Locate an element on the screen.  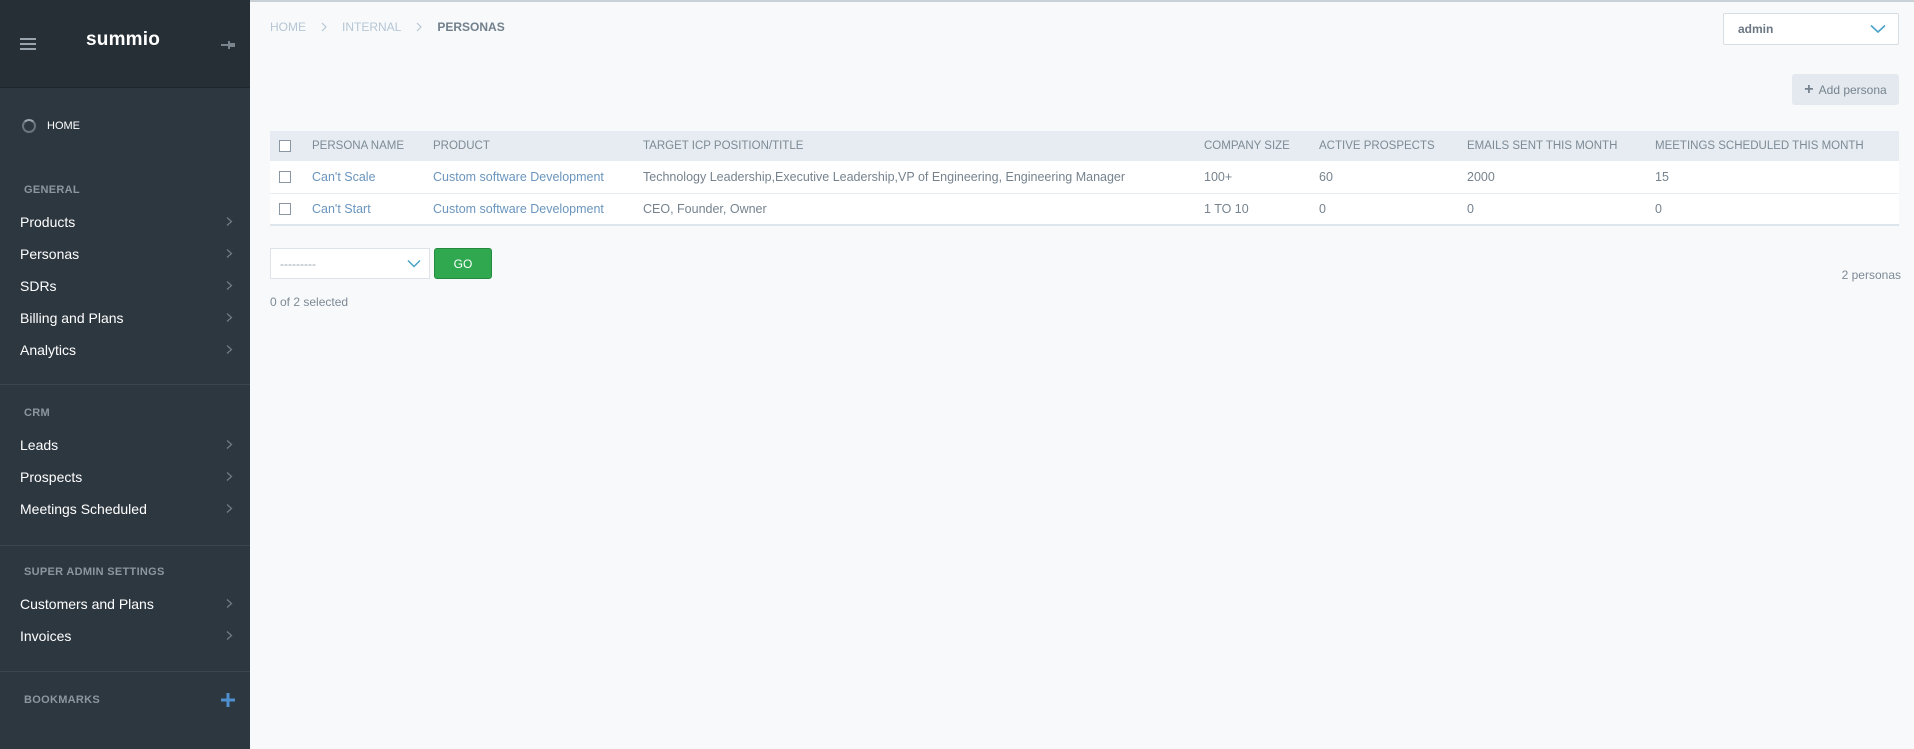
sidebar-item-label: Personas is located at coordinates (50, 254).